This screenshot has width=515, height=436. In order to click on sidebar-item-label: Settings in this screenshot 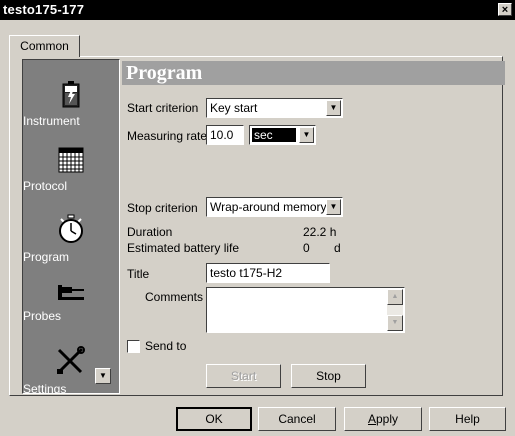, I will do `click(45, 388)`.